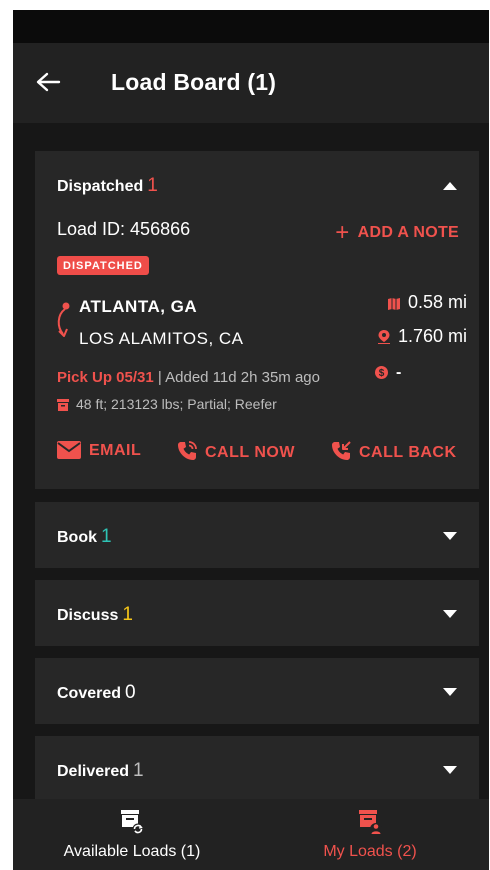 The width and height of the screenshot is (490, 870). I want to click on section-title: Covered 0, so click(96, 693).